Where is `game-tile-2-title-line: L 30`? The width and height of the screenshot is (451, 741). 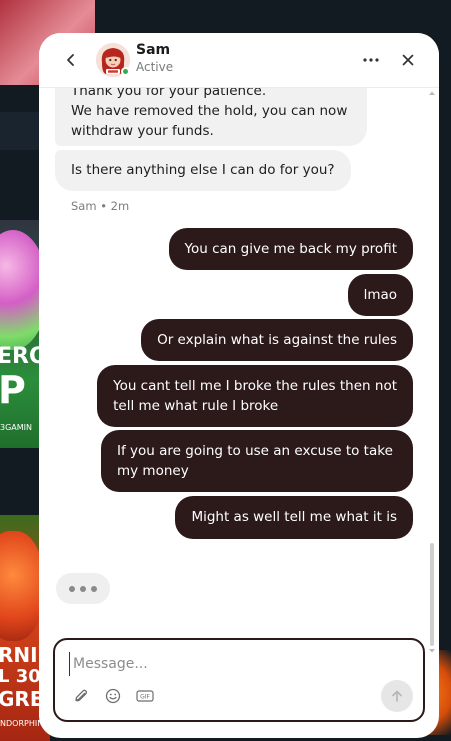 game-tile-2-title-line: L 30 is located at coordinates (20, 676).